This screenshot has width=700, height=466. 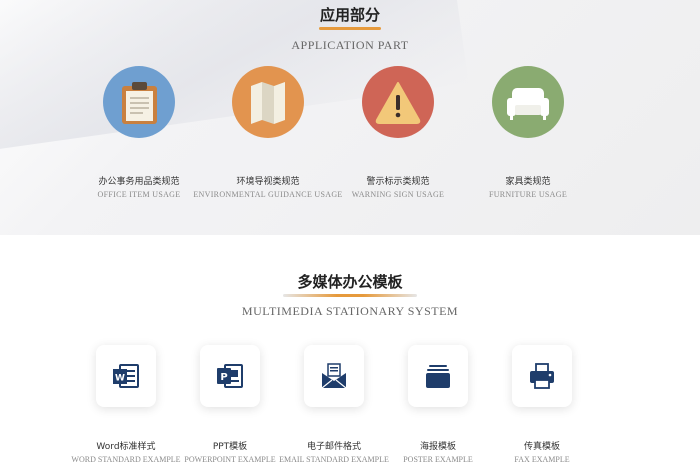 I want to click on fax-icon, so click(x=542, y=376).